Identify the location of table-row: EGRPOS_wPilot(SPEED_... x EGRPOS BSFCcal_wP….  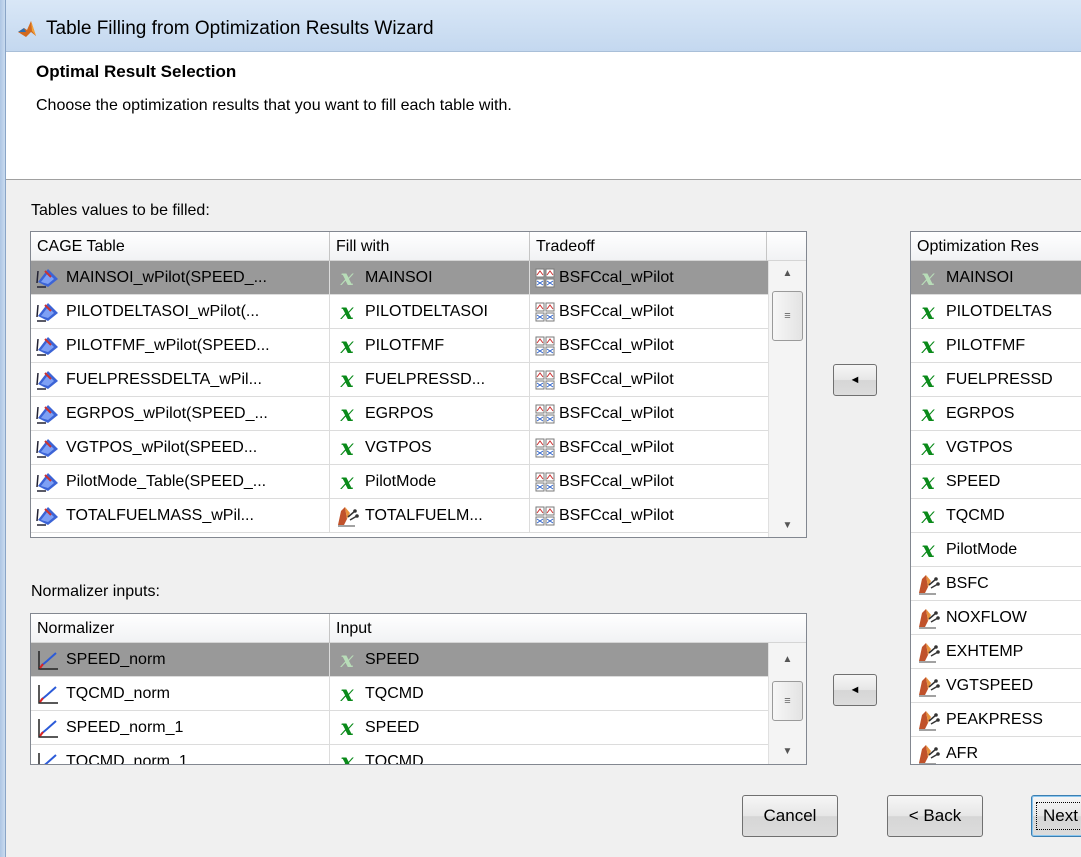
(399, 414).